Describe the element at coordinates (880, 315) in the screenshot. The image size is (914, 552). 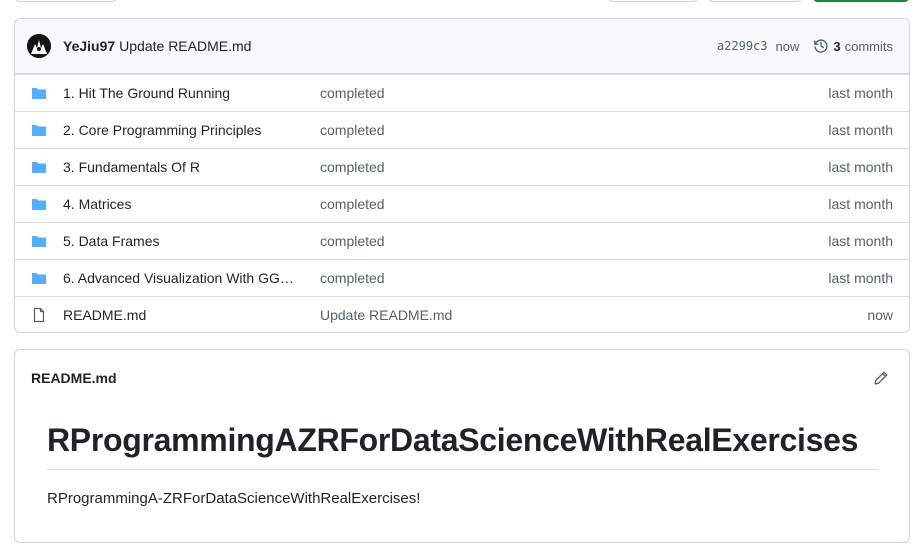
I see `file-age: now` at that location.